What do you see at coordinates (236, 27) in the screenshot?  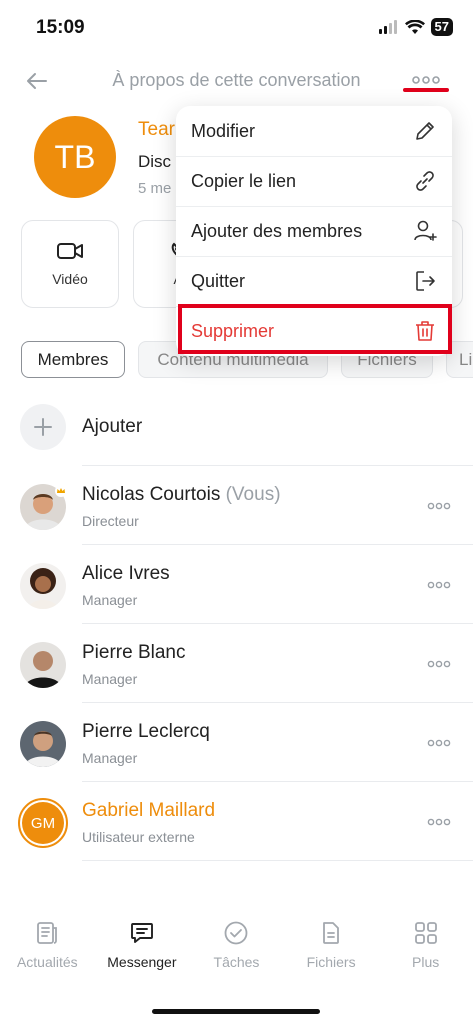 I see `status-bar: 15:09 57` at bounding box center [236, 27].